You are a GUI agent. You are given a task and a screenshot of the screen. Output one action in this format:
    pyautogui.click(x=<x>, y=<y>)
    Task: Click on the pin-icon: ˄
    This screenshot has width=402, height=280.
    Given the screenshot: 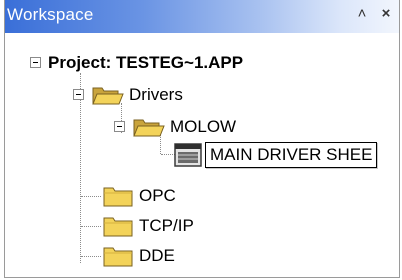 What is the action you would take?
    pyautogui.click(x=362, y=14)
    